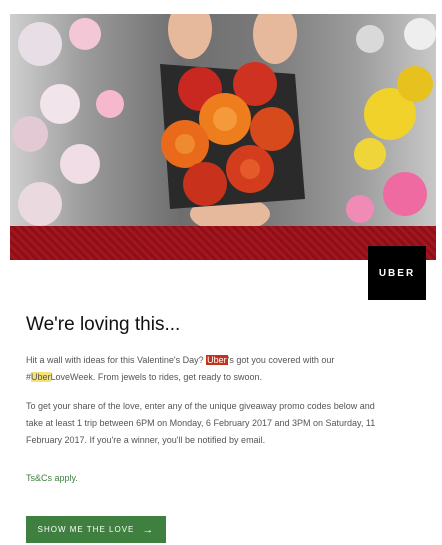 Image resolution: width=442 pixels, height=545 pixels. I want to click on highlight-uber: Uber, so click(217, 360).